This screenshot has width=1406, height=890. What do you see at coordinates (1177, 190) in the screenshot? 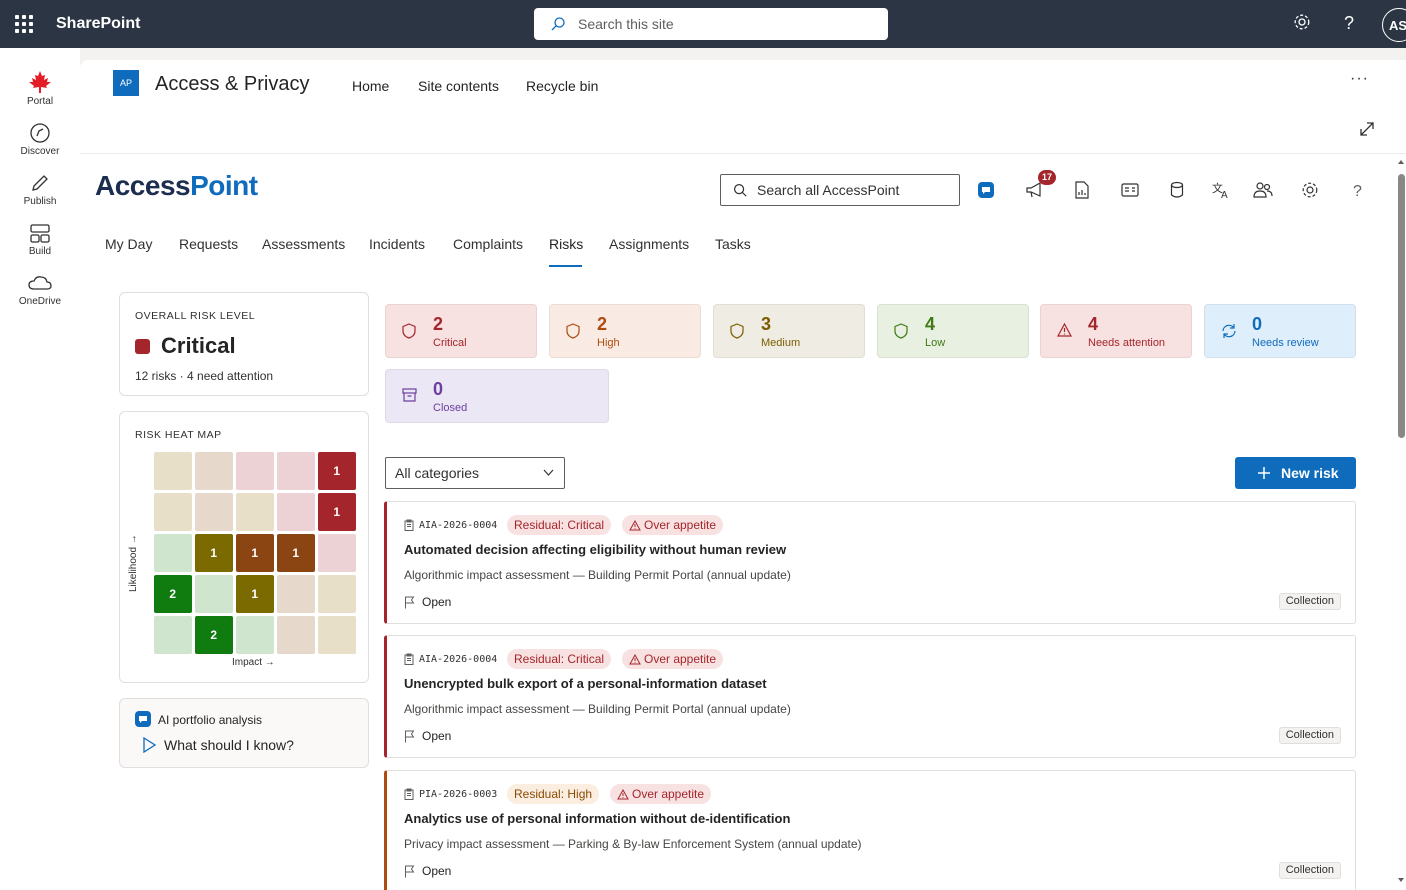
I see `database-icon` at bounding box center [1177, 190].